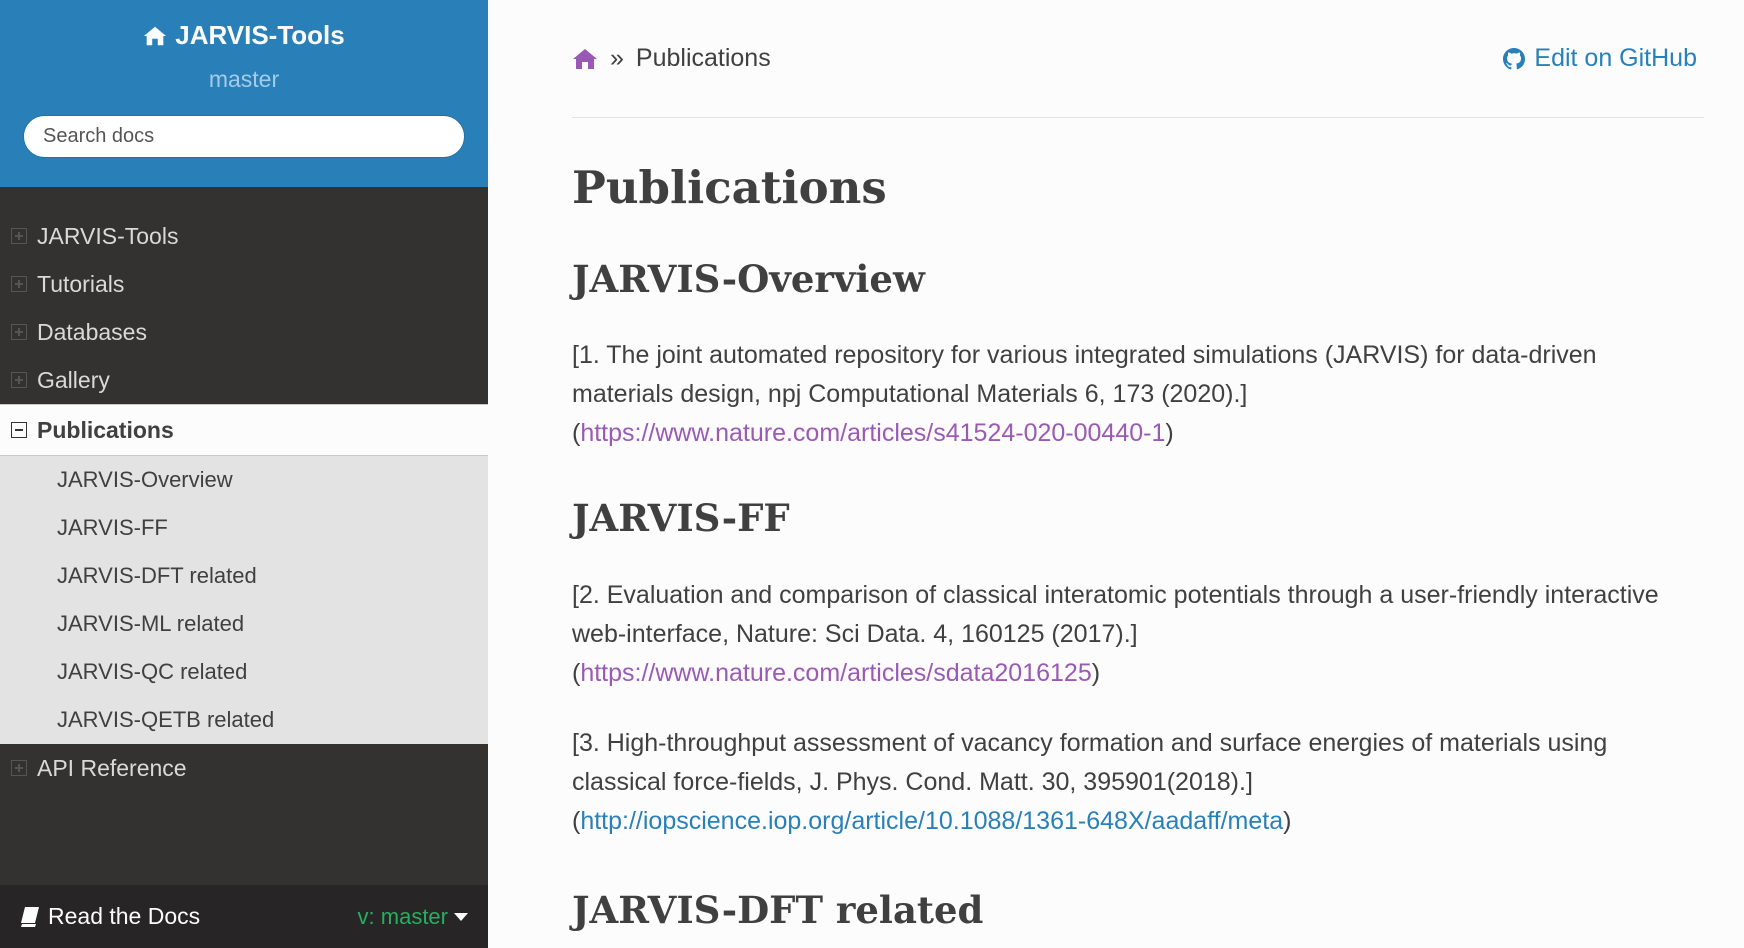 The image size is (1744, 948). Describe the element at coordinates (124, 916) in the screenshot. I see `rtd-label: Read the Docs` at that location.